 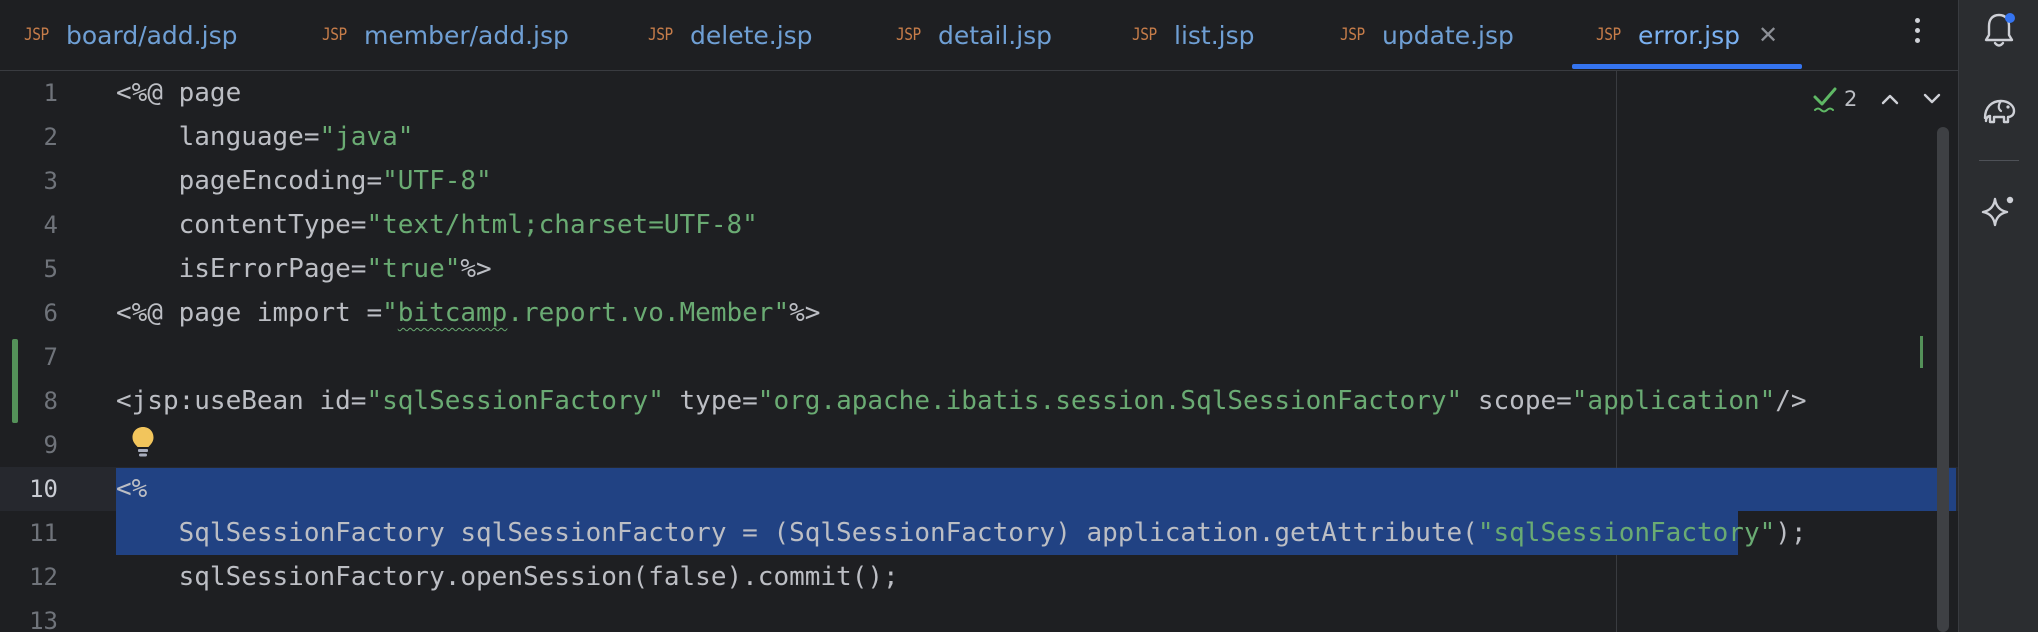 I want to click on code-line: contentType="text/html;charset=UTF-8", so click(x=437, y=225).